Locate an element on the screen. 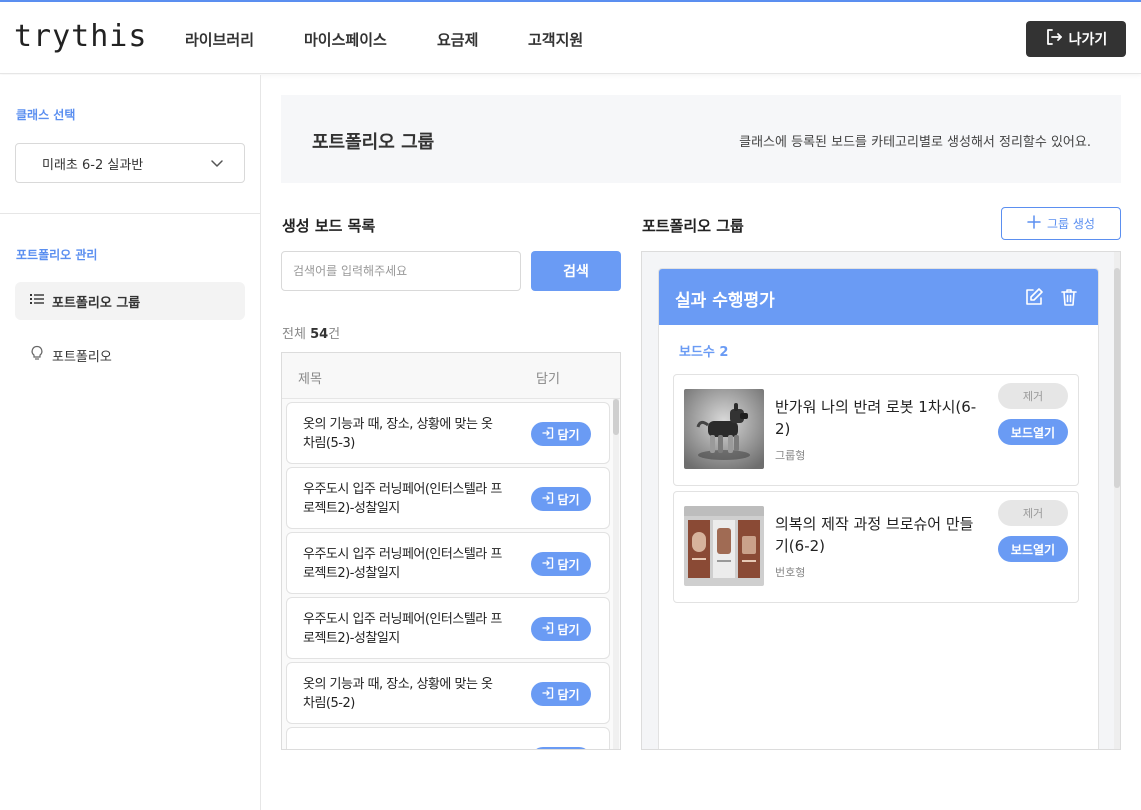  class-select: 미래초 6-2 실과반 is located at coordinates (130, 163).